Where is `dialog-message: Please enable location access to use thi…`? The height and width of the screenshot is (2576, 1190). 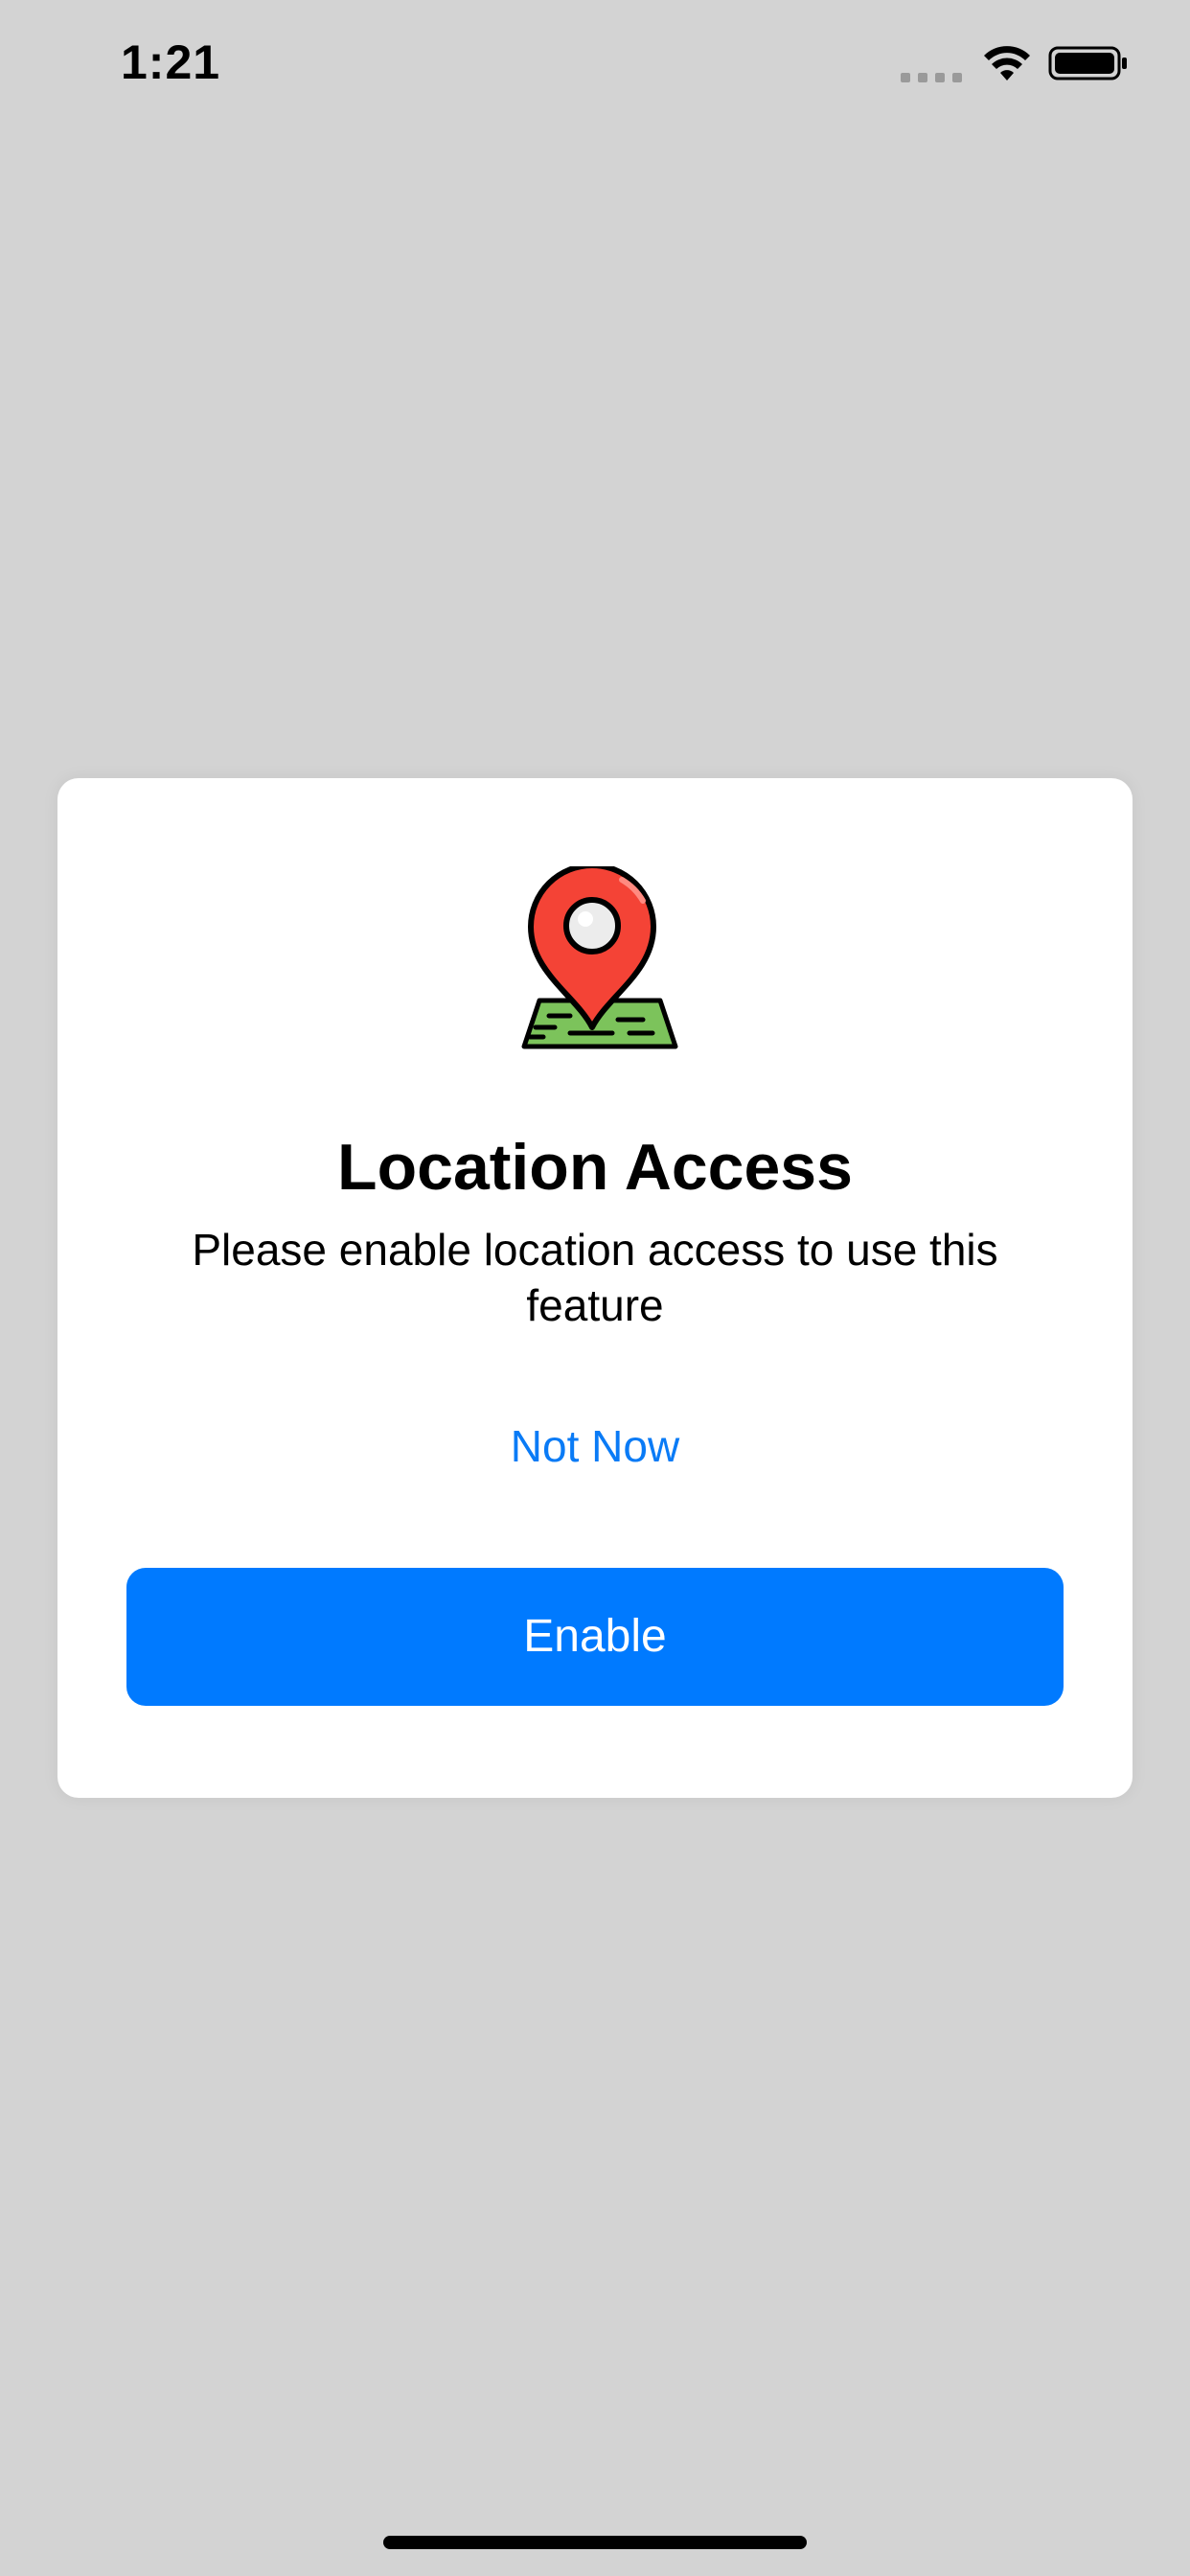 dialog-message: Please enable location access to use thi… is located at coordinates (595, 1277).